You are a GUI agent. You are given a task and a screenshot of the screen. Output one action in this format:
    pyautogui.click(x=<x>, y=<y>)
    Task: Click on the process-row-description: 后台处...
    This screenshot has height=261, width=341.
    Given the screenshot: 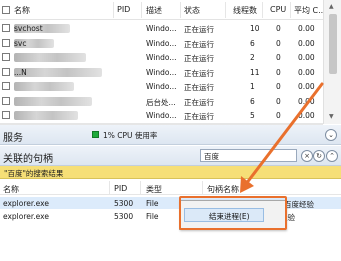 What is the action you would take?
    pyautogui.click(x=161, y=102)
    